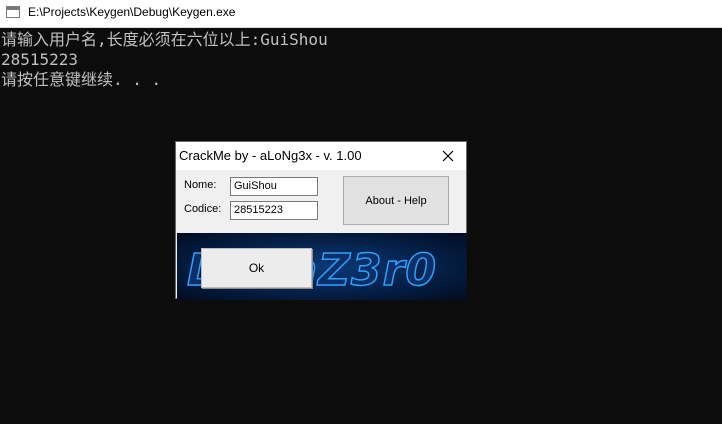  I want to click on nome-label: Nome:, so click(200, 185).